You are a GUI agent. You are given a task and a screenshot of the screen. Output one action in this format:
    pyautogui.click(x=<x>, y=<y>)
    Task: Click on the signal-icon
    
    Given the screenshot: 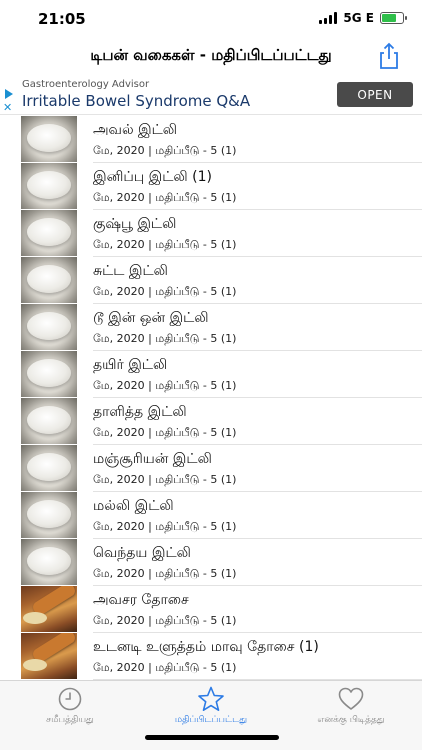 What is the action you would take?
    pyautogui.click(x=328, y=18)
    